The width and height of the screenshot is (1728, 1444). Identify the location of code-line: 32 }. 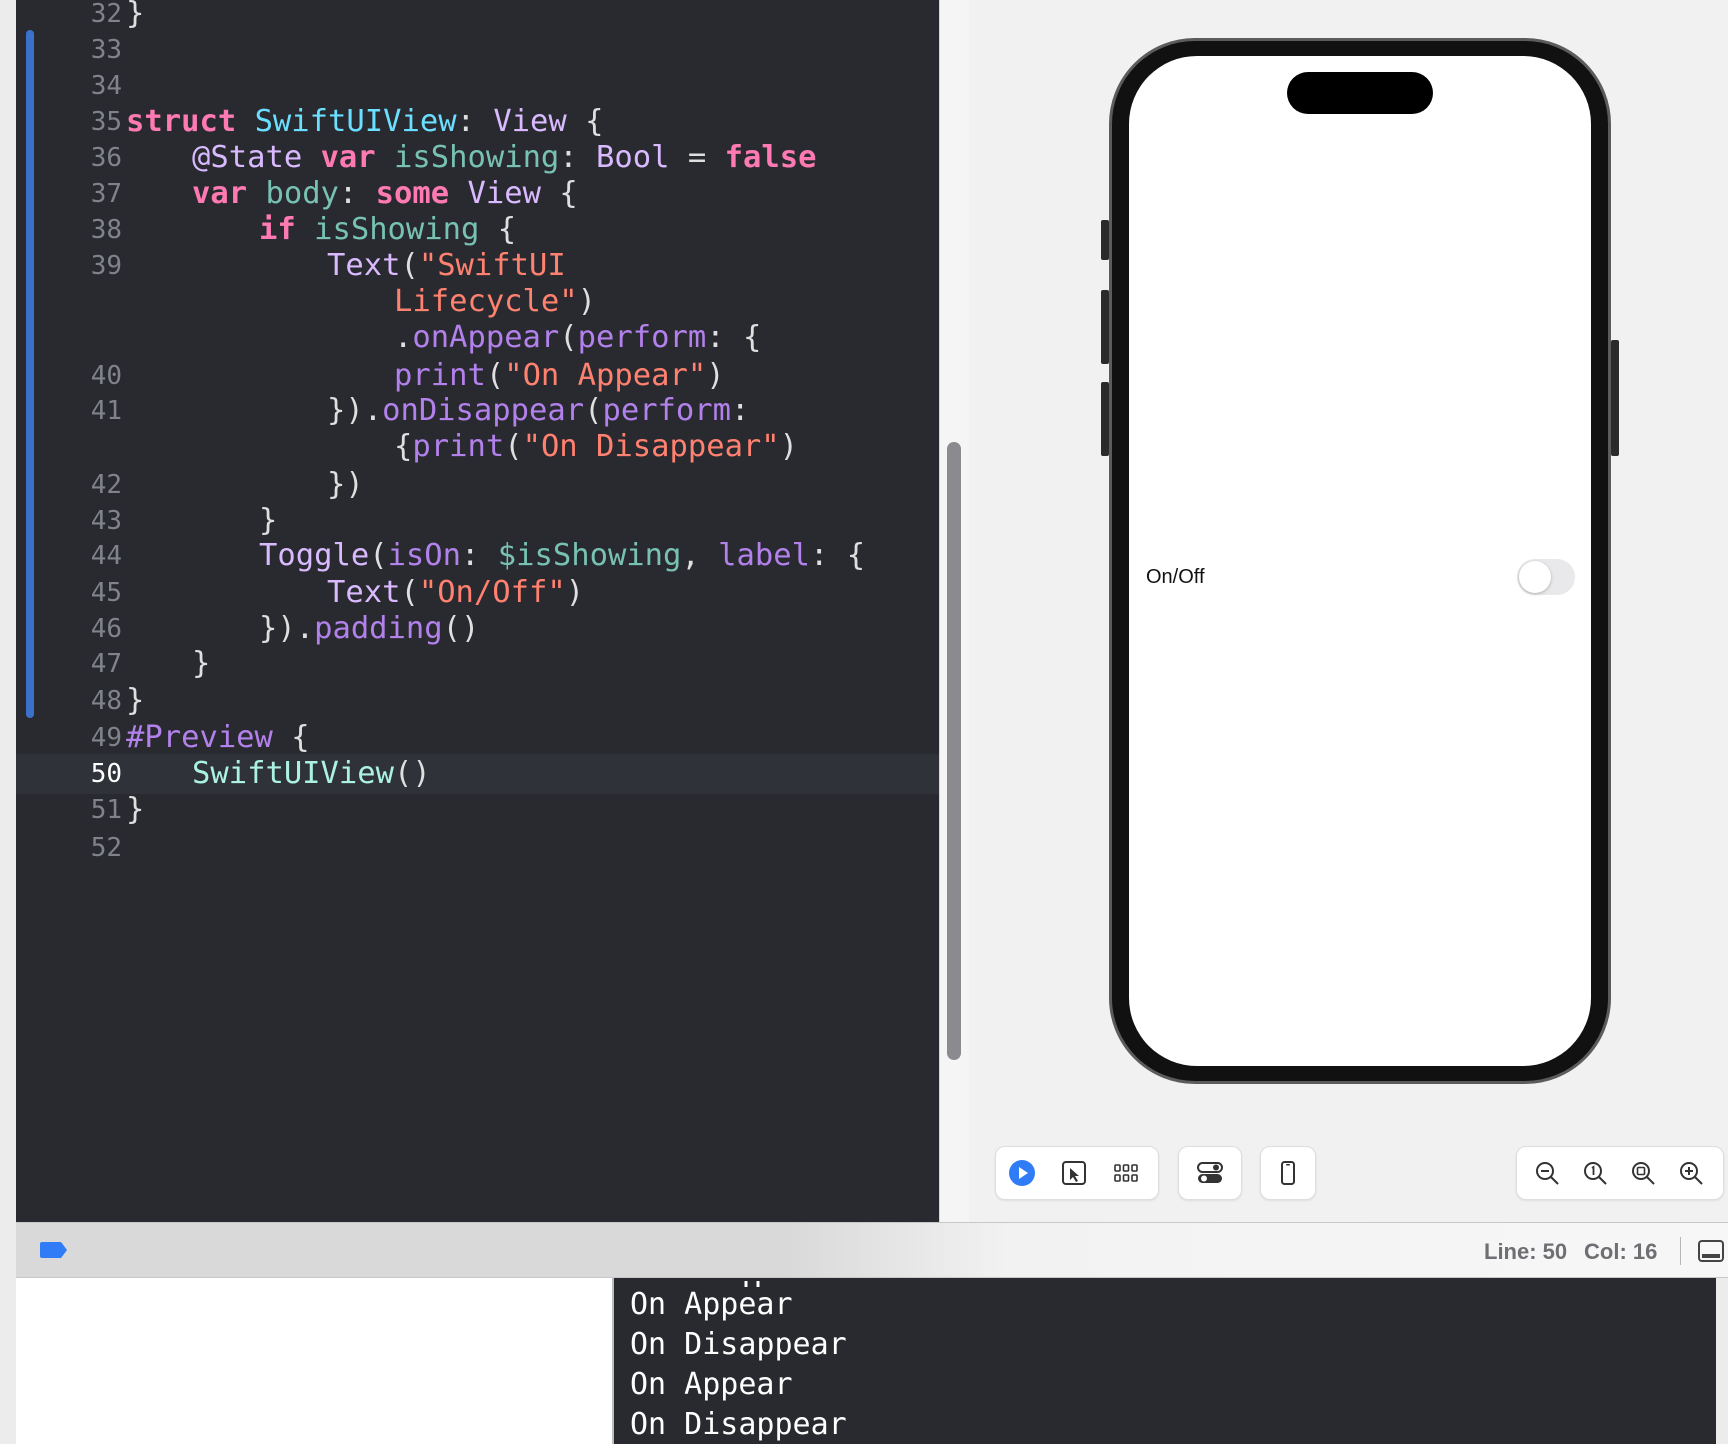
(477, 17).